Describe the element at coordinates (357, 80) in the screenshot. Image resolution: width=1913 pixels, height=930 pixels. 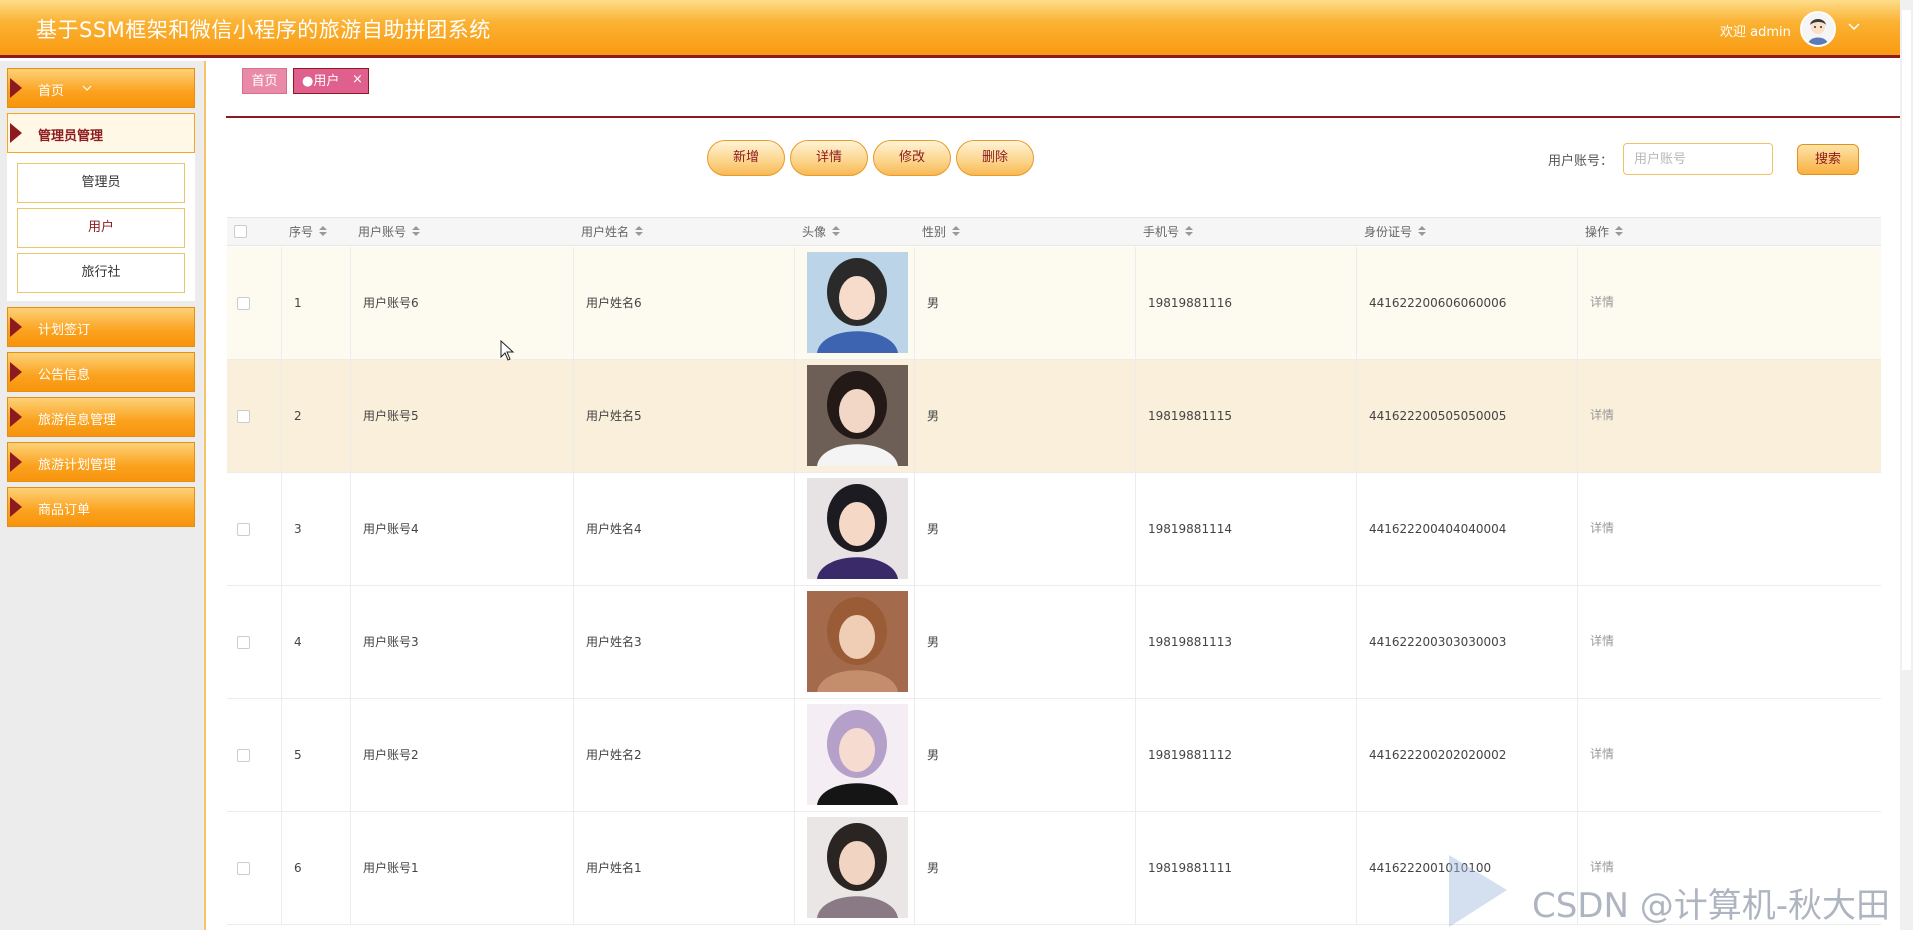
I see `close-icon: ×` at that location.